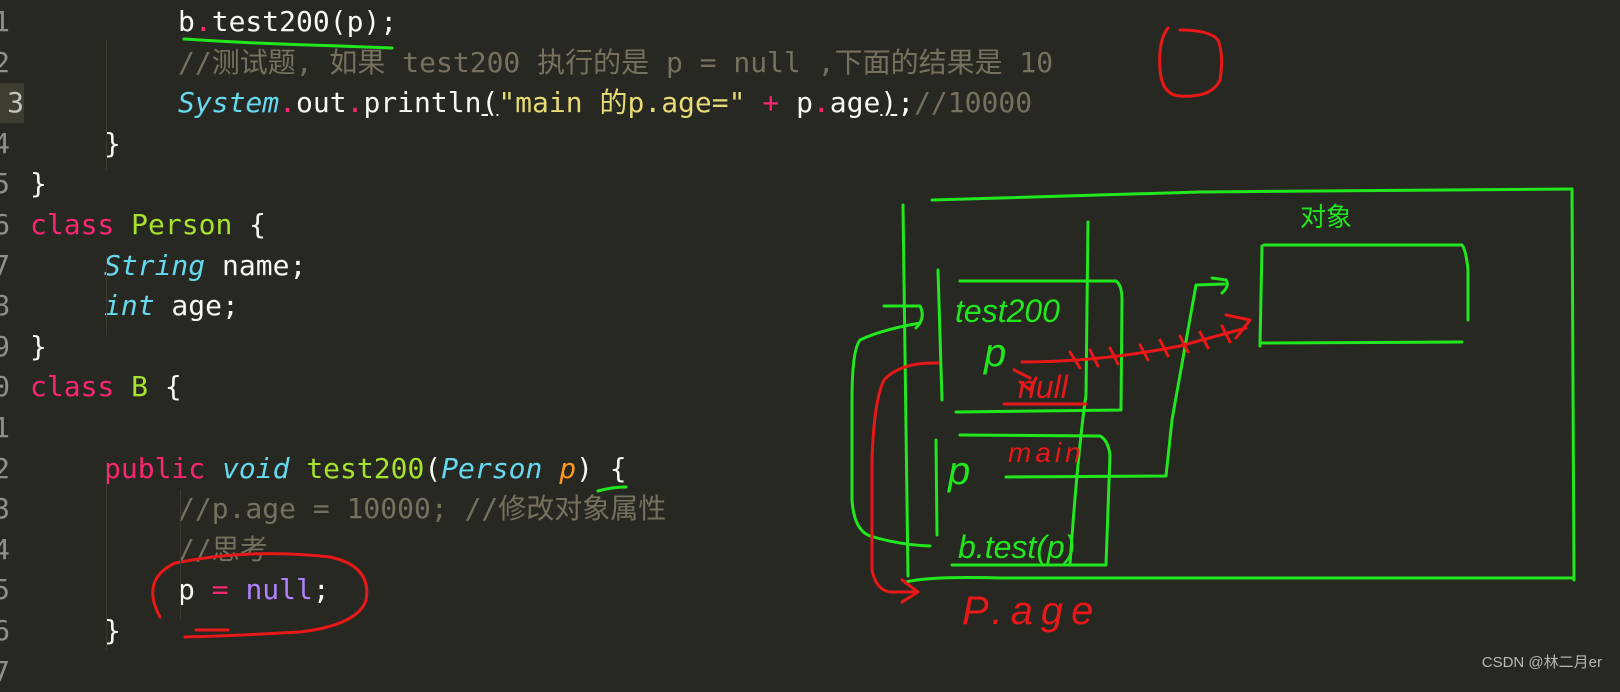 The image size is (1620, 692). I want to click on line-number: 2, so click(5, 468).